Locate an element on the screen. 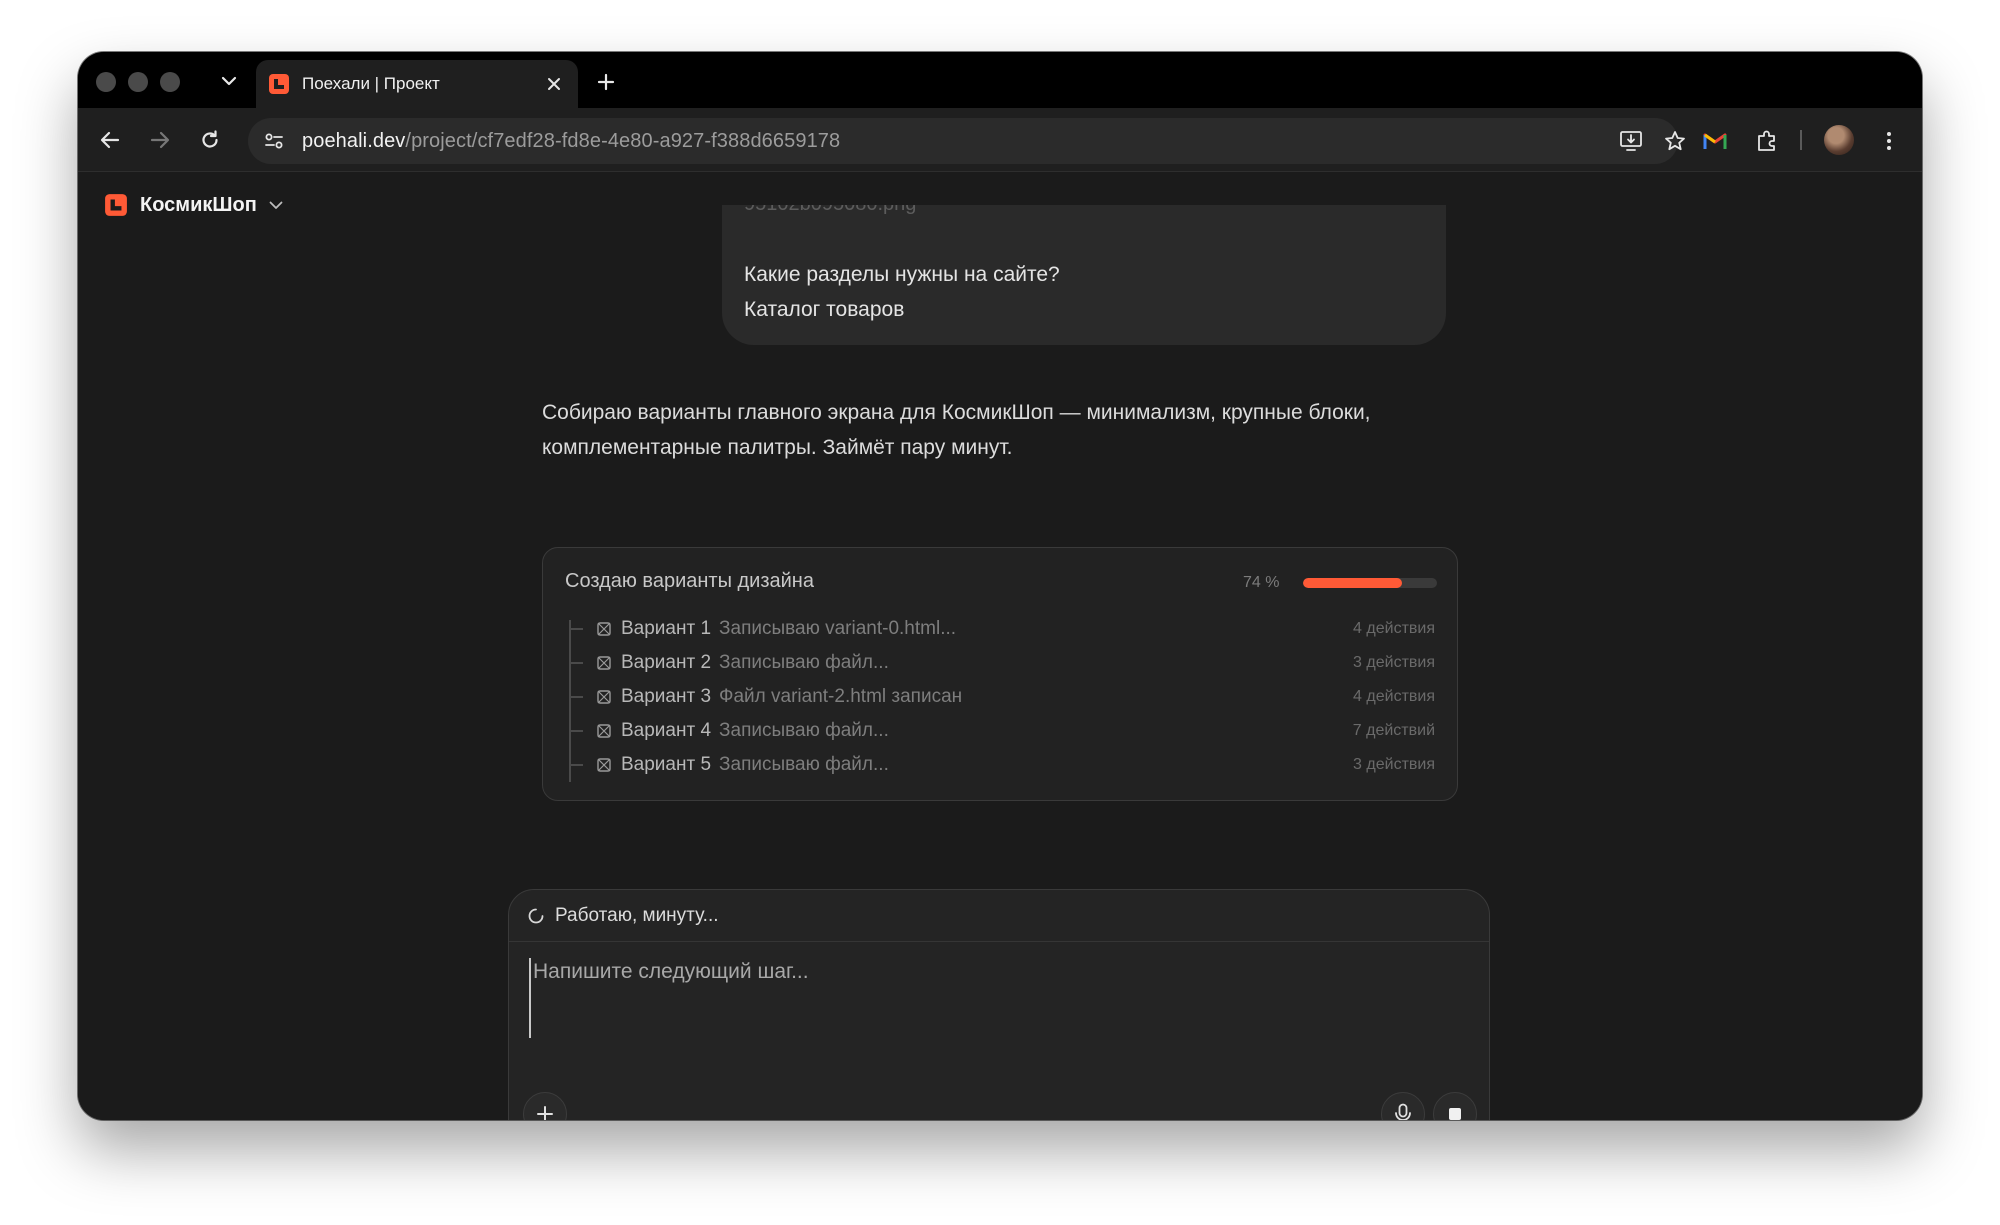 The height and width of the screenshot is (1225, 2000). user-message-line: Какие разделы нужны на сайте? is located at coordinates (902, 274).